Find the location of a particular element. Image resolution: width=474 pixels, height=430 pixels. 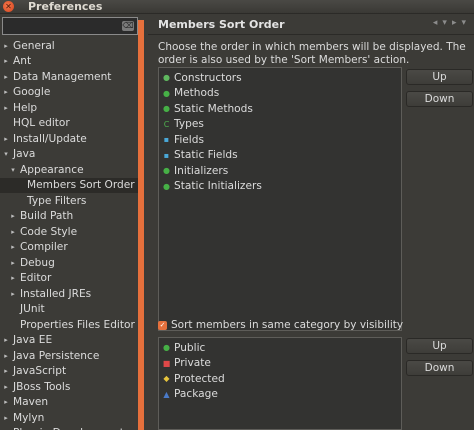

list-item-label: Types is located at coordinates (189, 124).